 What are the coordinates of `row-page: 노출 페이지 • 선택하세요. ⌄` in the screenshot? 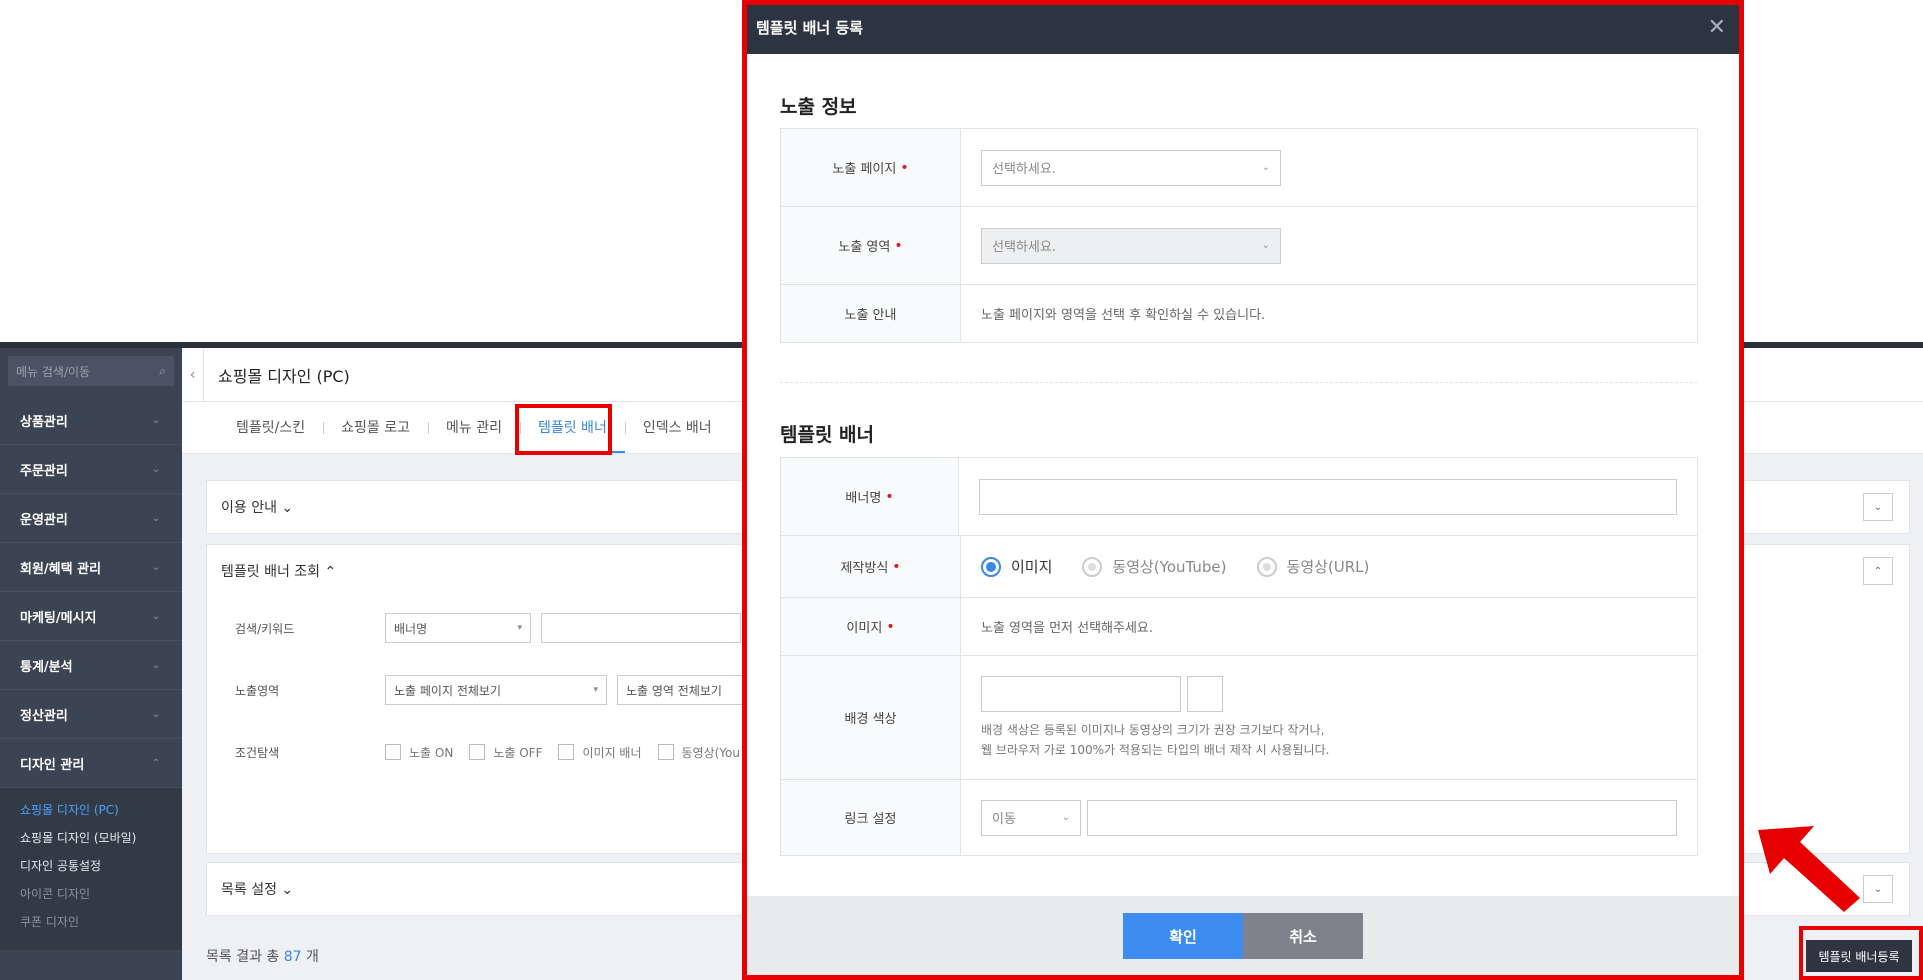 It's located at (1239, 168).